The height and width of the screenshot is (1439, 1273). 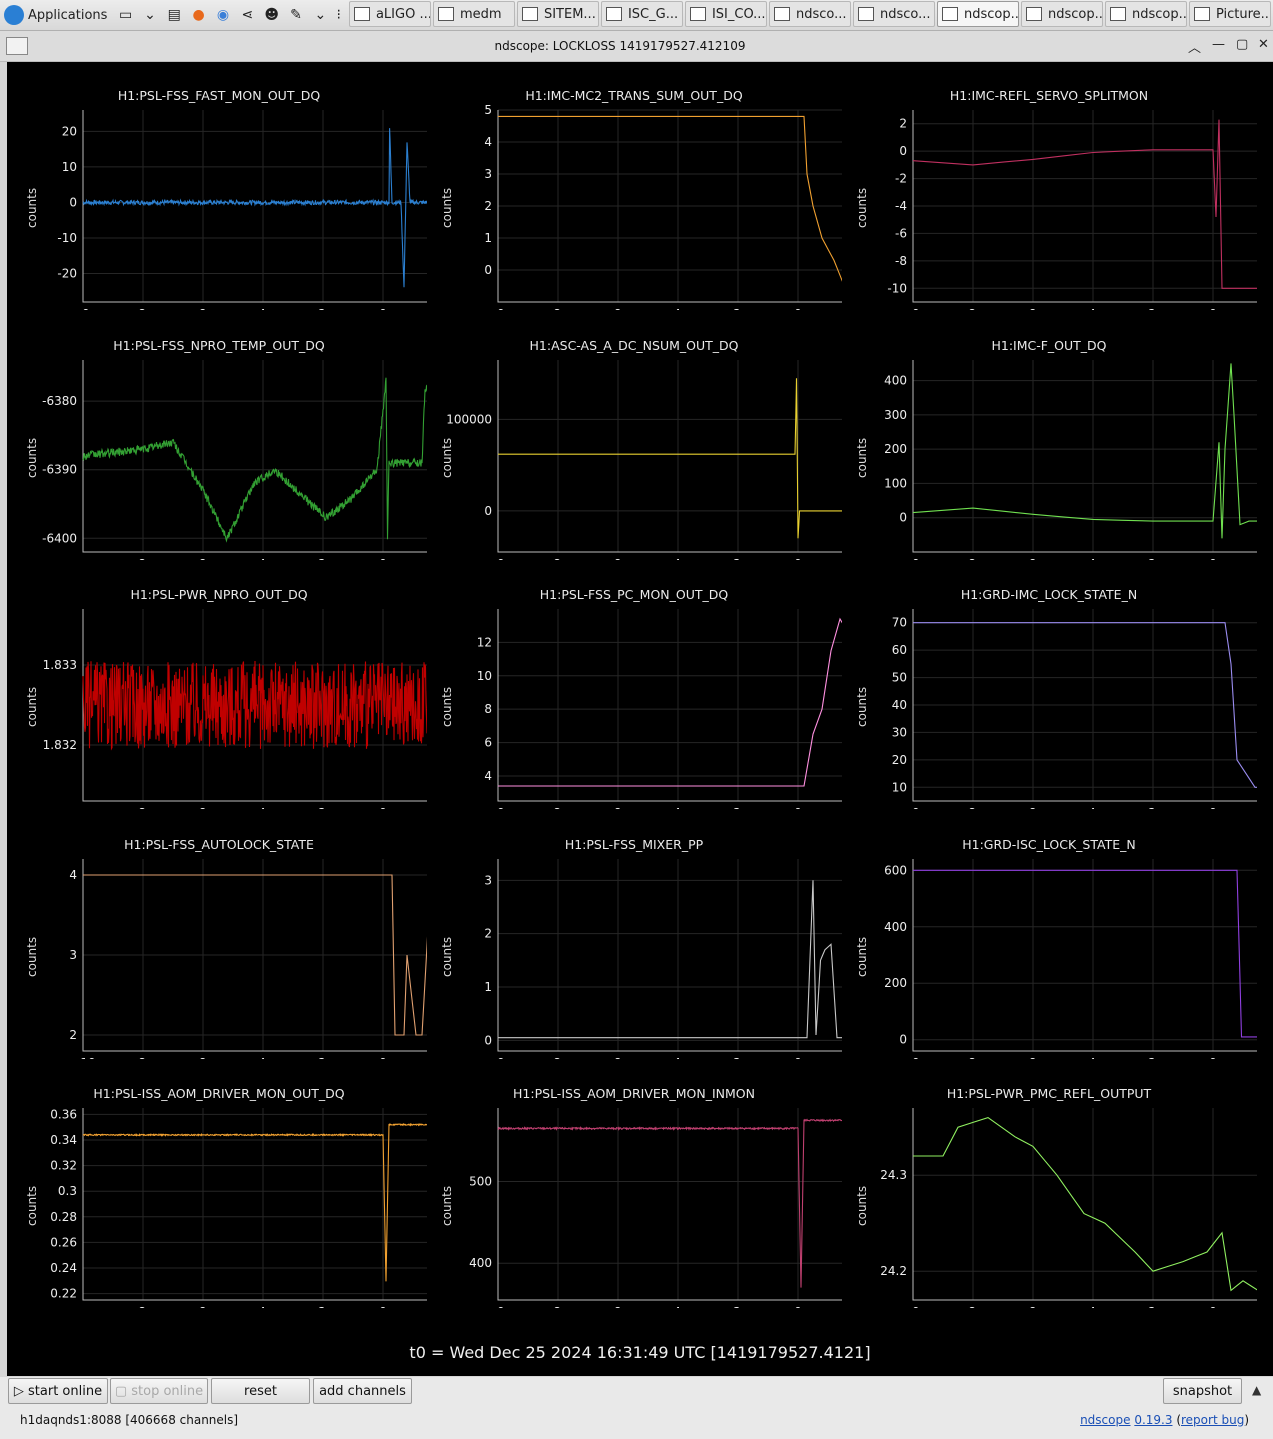 What do you see at coordinates (223, 15) in the screenshot?
I see `chrome-icon: ◉` at bounding box center [223, 15].